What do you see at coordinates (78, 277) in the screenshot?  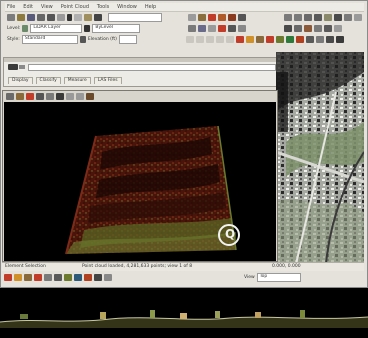 I see `tool-filter-icon` at bounding box center [78, 277].